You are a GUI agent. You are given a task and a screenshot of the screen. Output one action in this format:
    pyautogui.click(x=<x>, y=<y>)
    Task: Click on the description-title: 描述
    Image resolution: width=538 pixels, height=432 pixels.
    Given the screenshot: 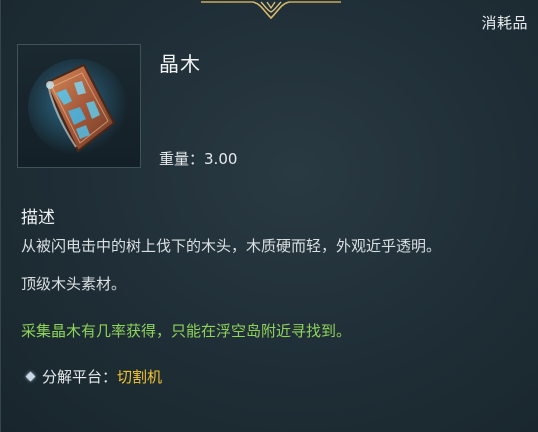 What is the action you would take?
    pyautogui.click(x=38, y=218)
    